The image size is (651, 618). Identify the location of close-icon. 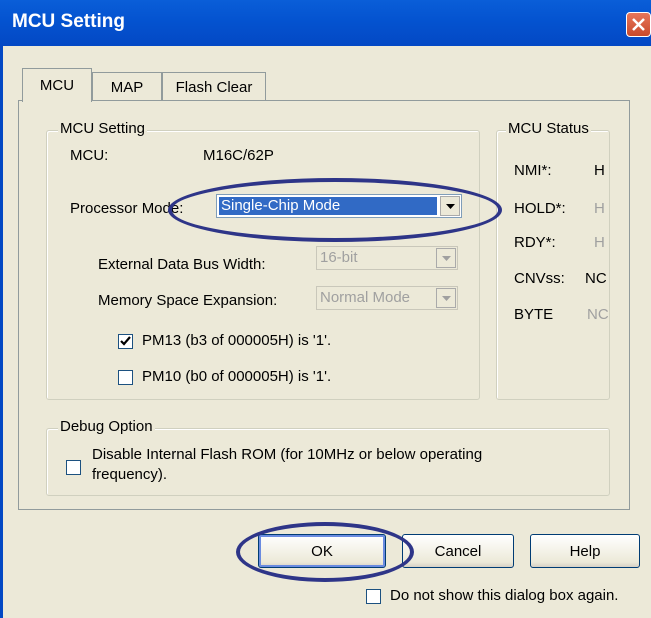
(638, 24).